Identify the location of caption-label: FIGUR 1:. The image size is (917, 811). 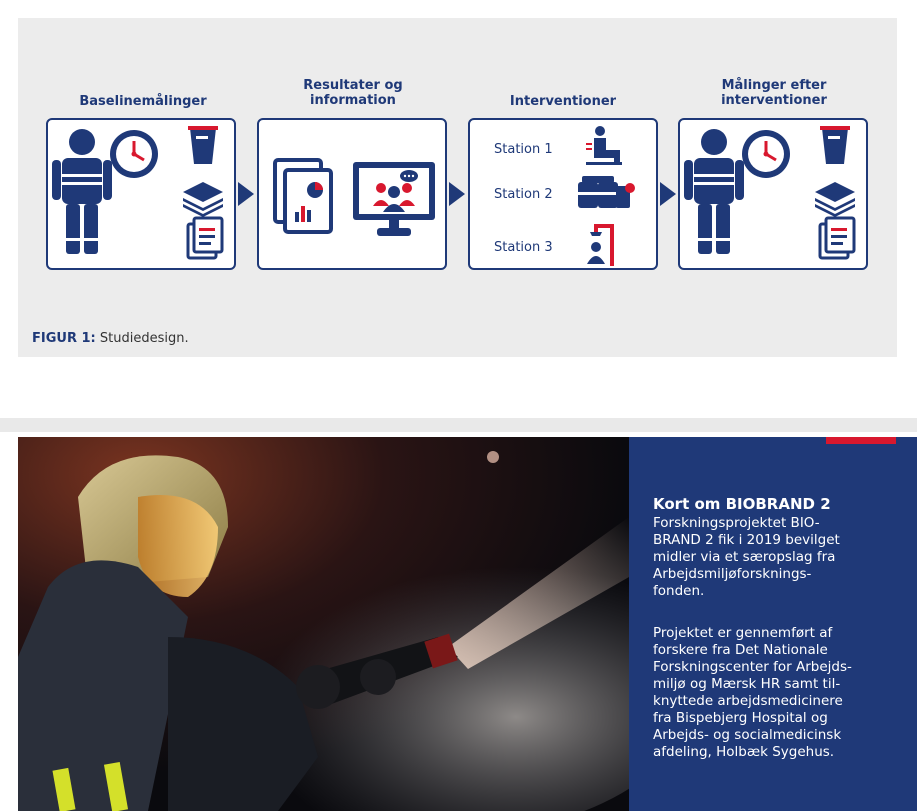
(64, 338).